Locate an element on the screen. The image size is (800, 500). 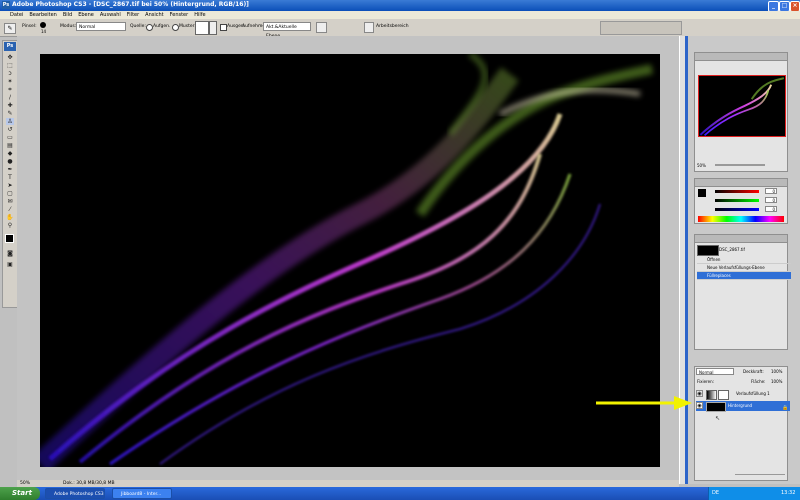
magic-wand-tool-icon: ✶ is located at coordinates (10, 81).